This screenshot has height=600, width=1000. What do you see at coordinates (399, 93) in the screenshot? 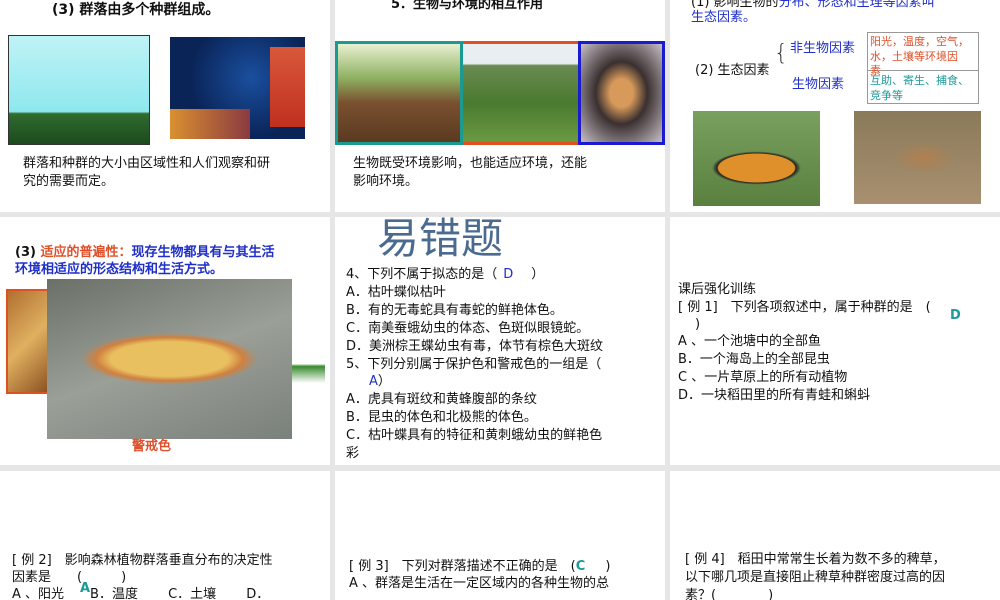
I see `soil-organisms-image` at bounding box center [399, 93].